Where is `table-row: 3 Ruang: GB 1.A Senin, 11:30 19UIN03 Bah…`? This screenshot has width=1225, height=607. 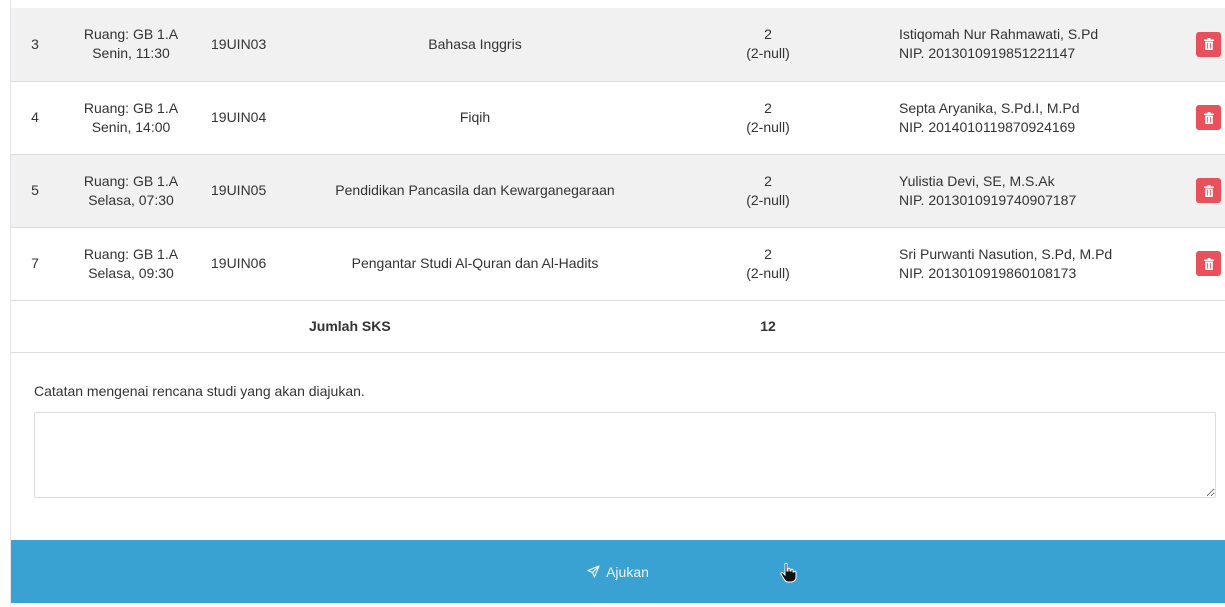 table-row: 3 Ruang: GB 1.A Senin, 11:30 19UIN03 Bah… is located at coordinates (618, 45).